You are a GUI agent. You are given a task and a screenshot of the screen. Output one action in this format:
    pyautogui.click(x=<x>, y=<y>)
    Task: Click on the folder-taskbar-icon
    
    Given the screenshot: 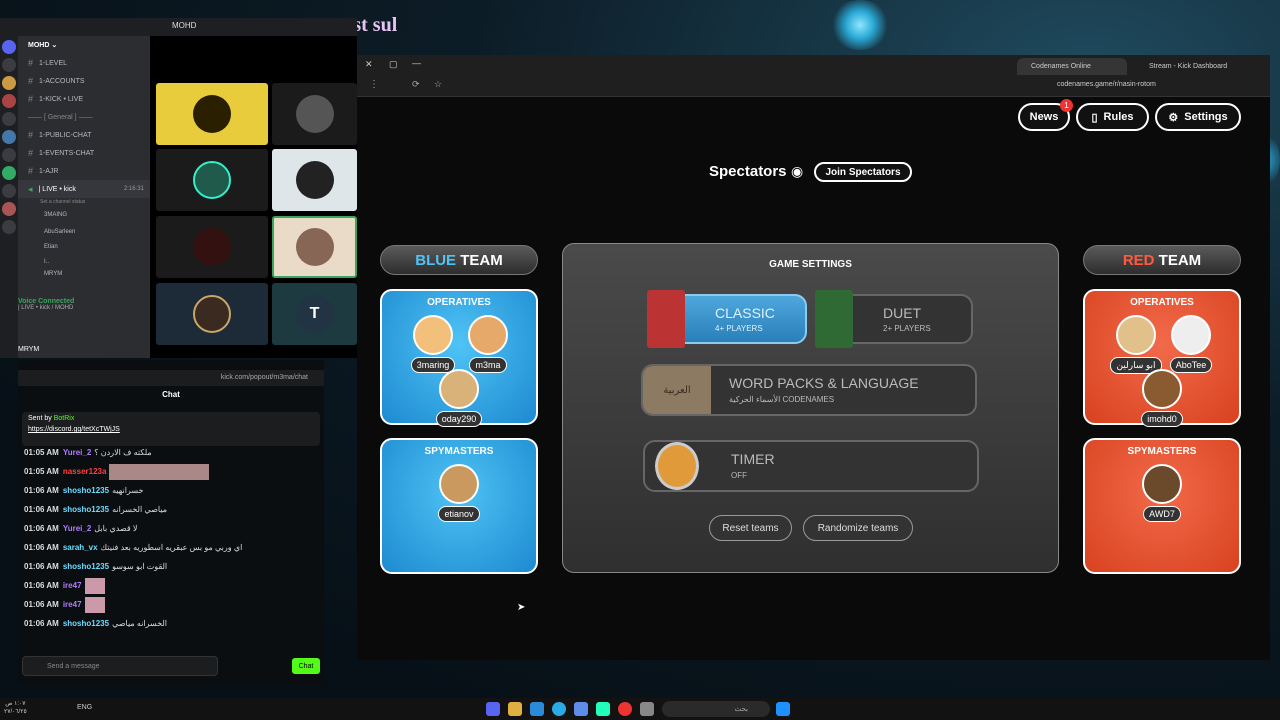 What is the action you would take?
    pyautogui.click(x=515, y=709)
    